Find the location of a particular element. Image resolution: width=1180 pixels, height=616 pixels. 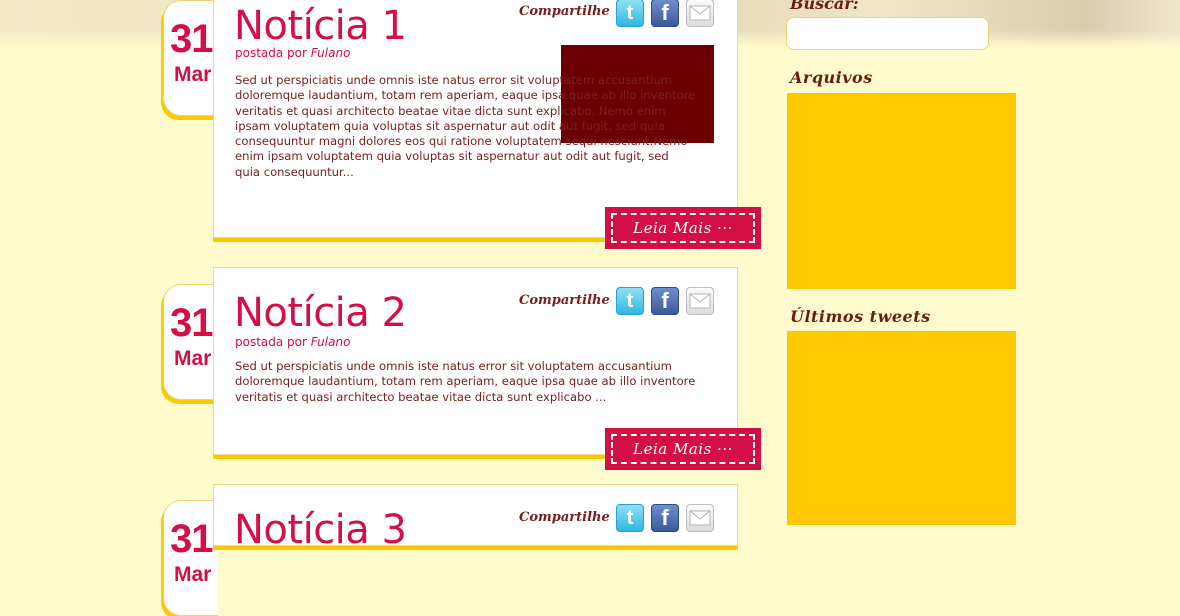

search-input is located at coordinates (887, 33).